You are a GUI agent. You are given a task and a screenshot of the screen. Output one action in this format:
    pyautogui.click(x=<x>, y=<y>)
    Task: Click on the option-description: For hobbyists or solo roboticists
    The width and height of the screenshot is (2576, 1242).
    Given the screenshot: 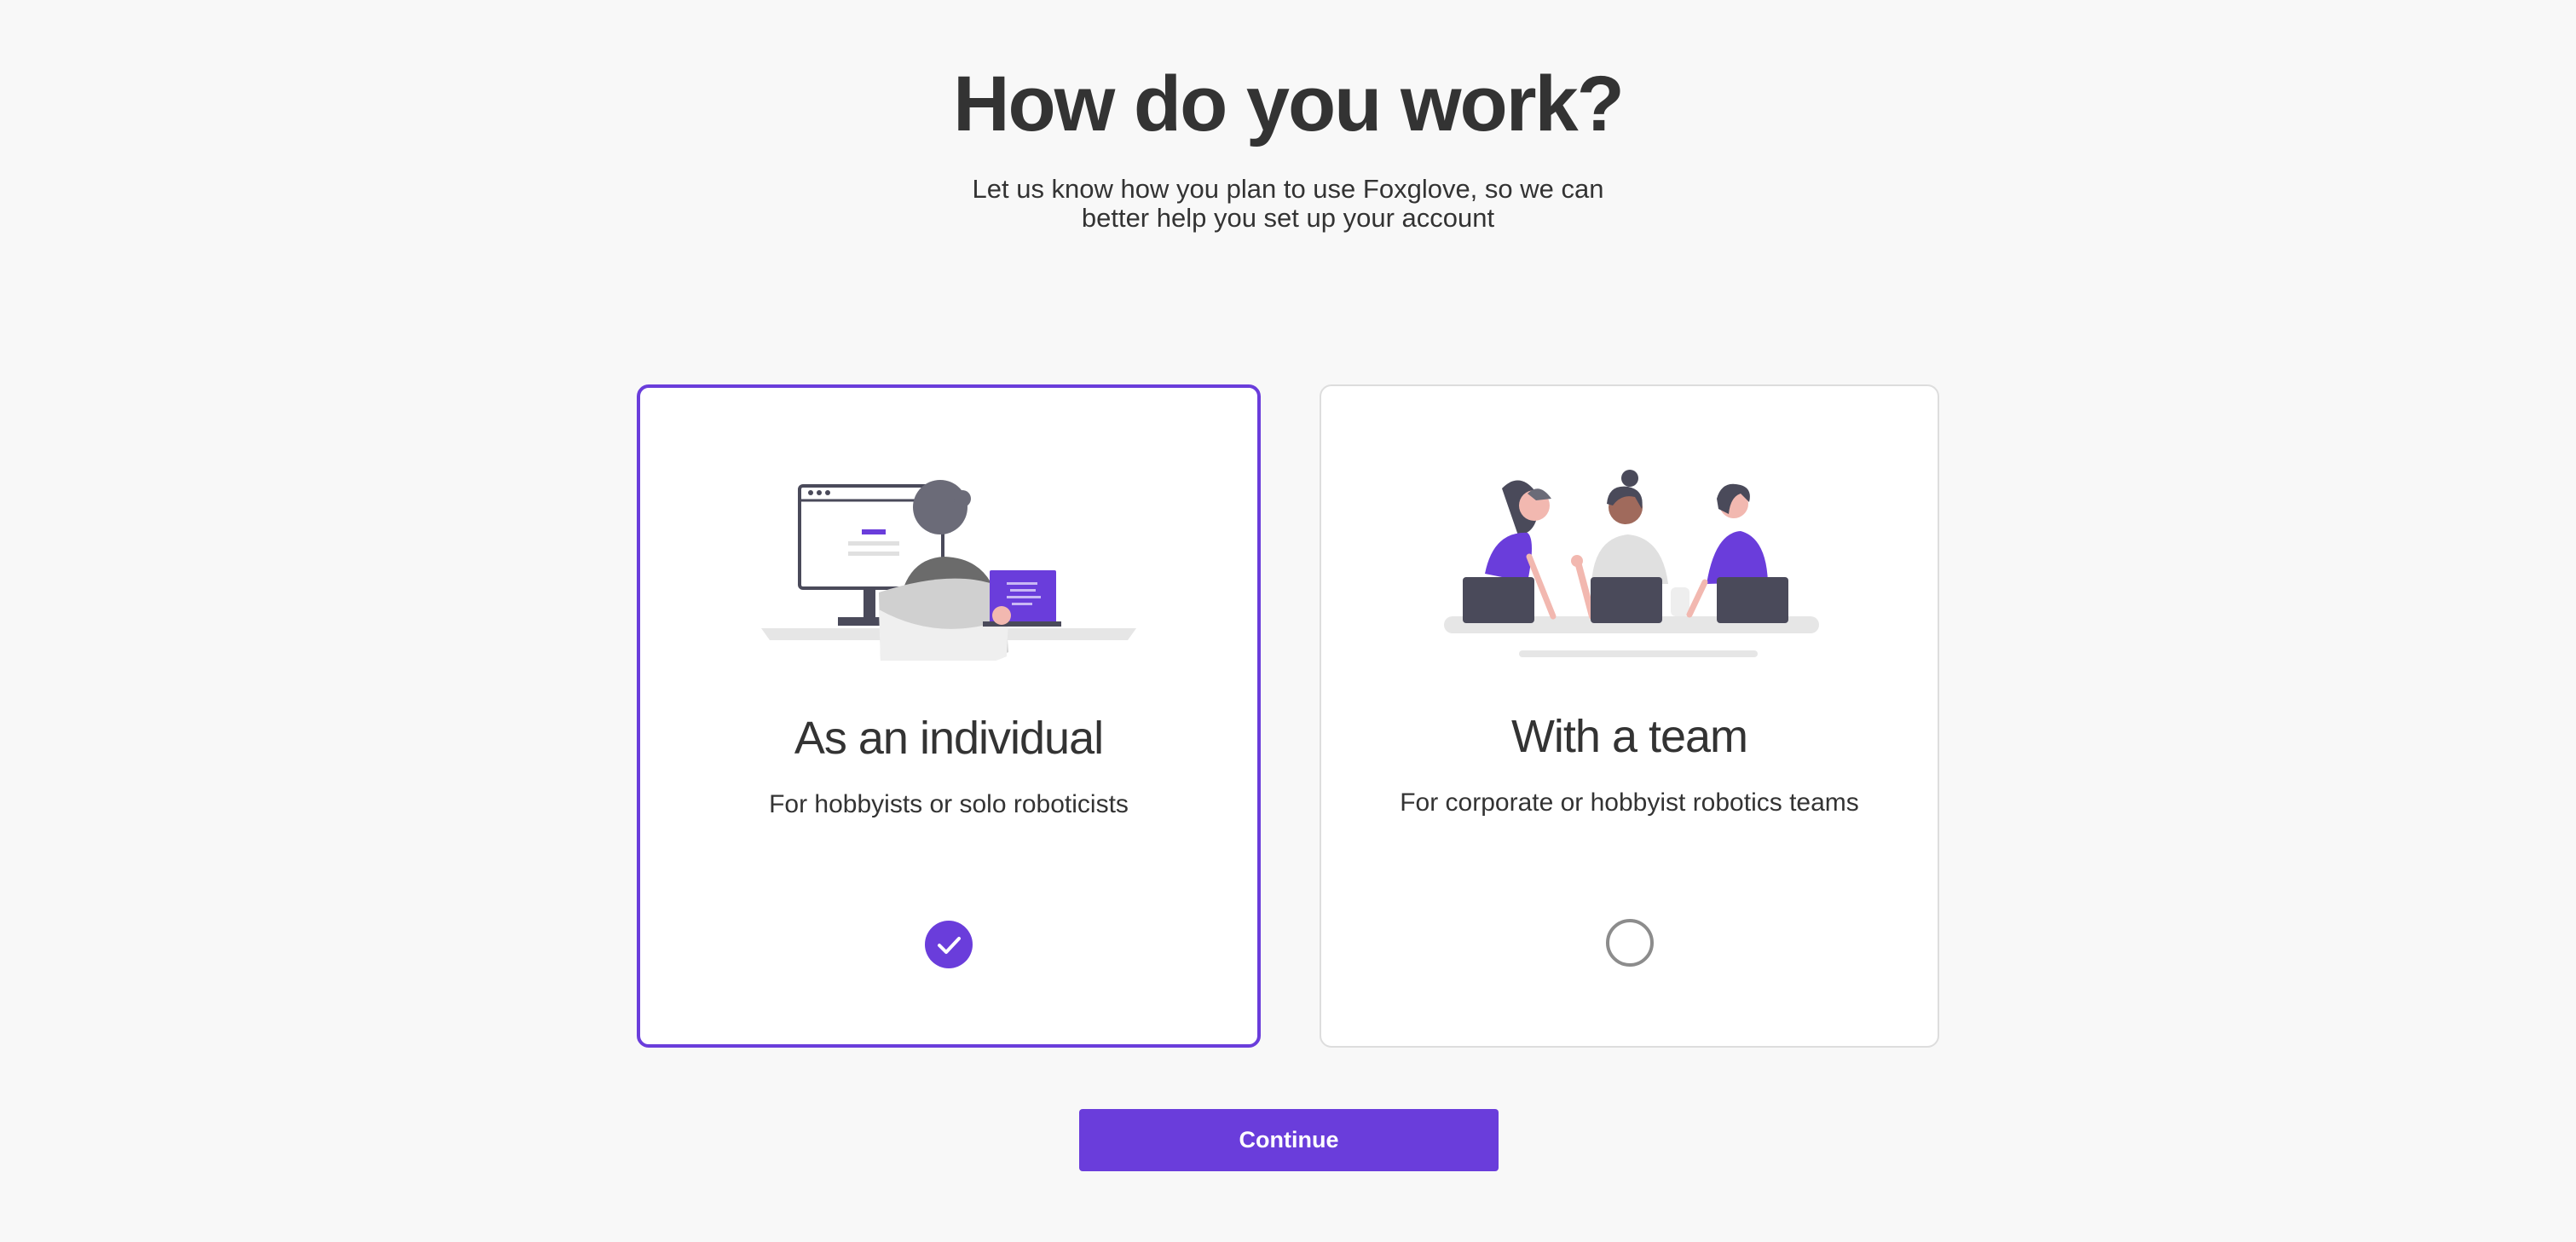 What is the action you would take?
    pyautogui.click(x=949, y=804)
    